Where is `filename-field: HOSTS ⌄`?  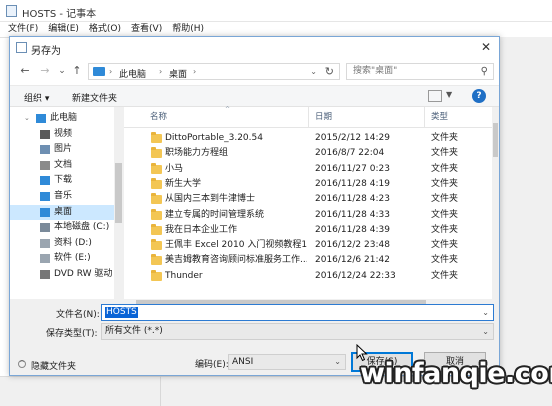
filename-field: HOSTS ⌄ is located at coordinates (297, 312).